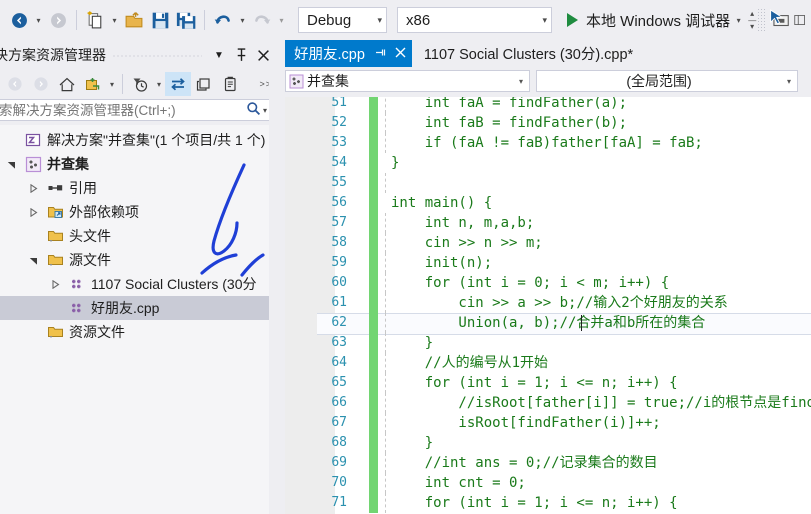 This screenshot has height=514, width=811. What do you see at coordinates (548, 463) in the screenshot?
I see `code-line: 69 //int ans = 0;//记录集合的数目` at bounding box center [548, 463].